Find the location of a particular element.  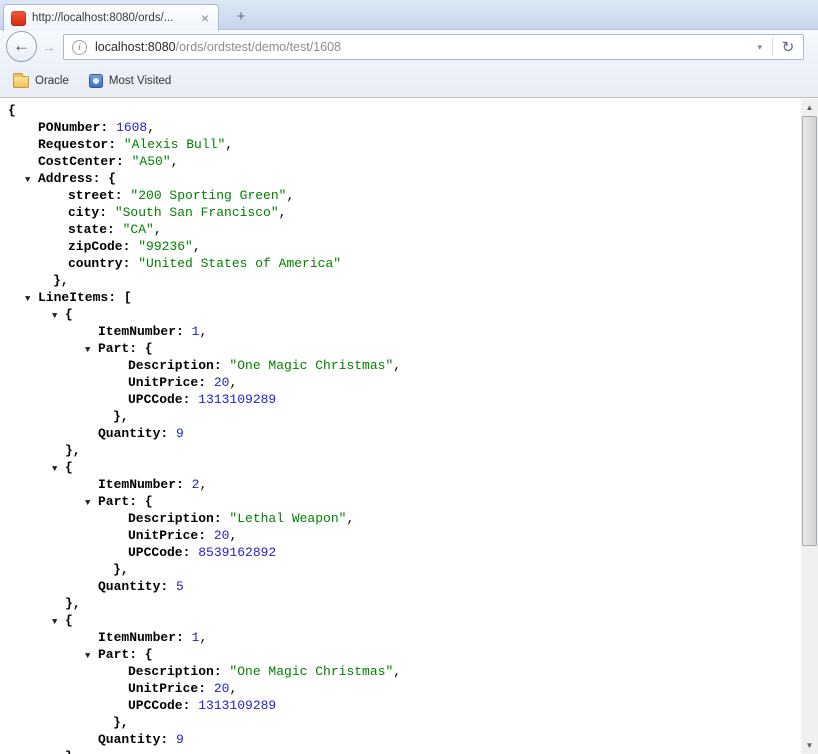

json-value-string: "A50" is located at coordinates (151, 161).